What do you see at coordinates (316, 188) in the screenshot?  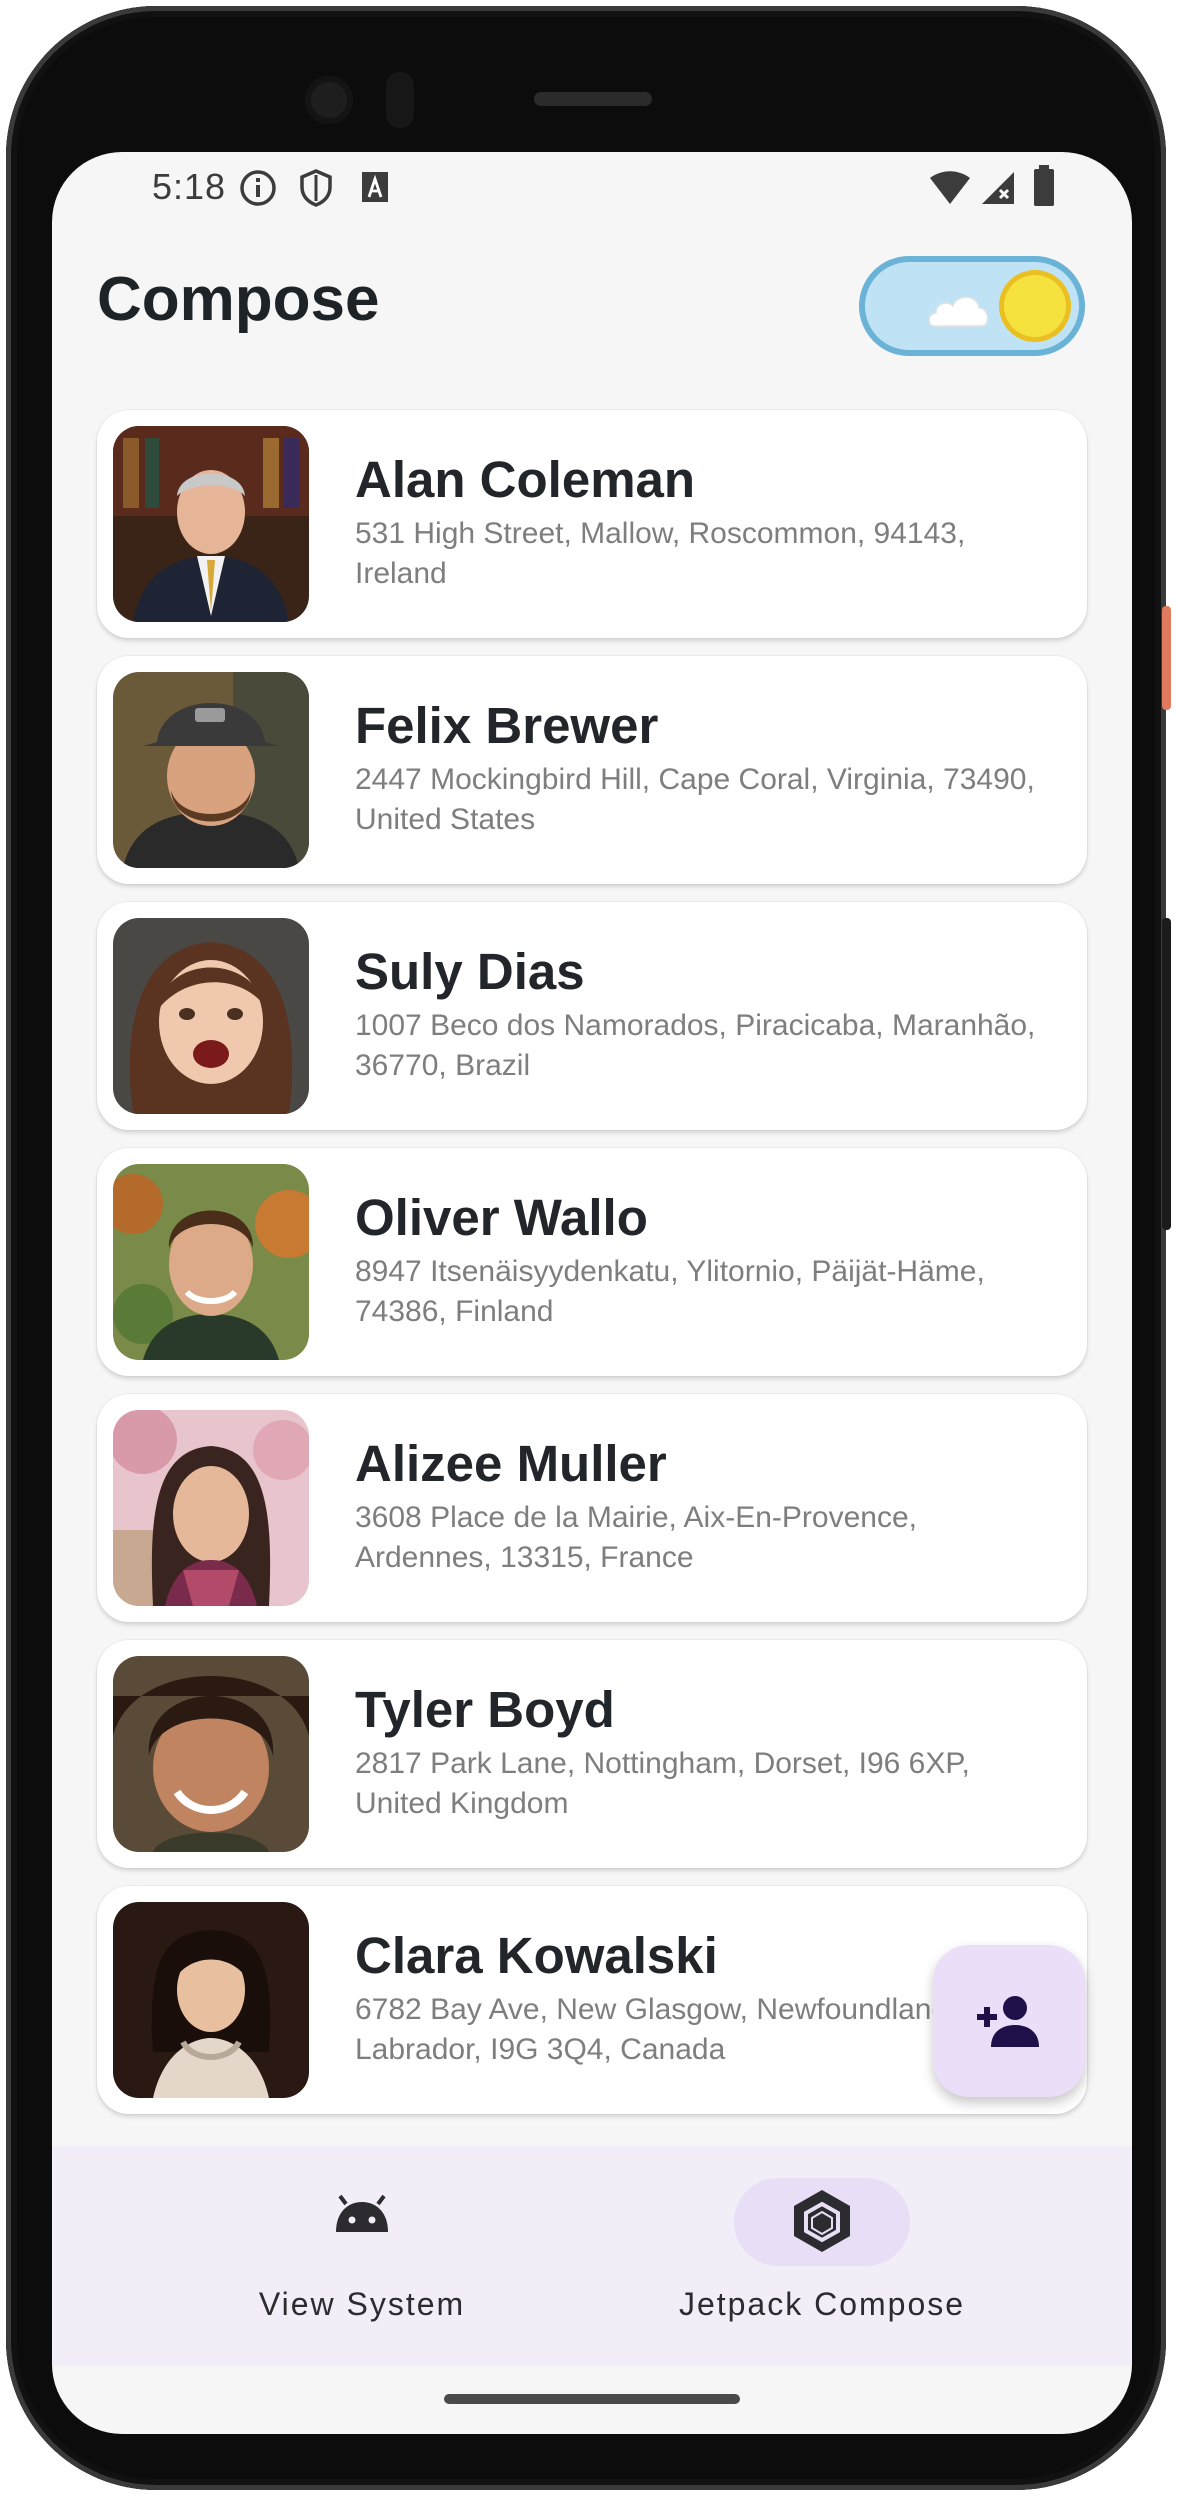 I see `shield-icon` at bounding box center [316, 188].